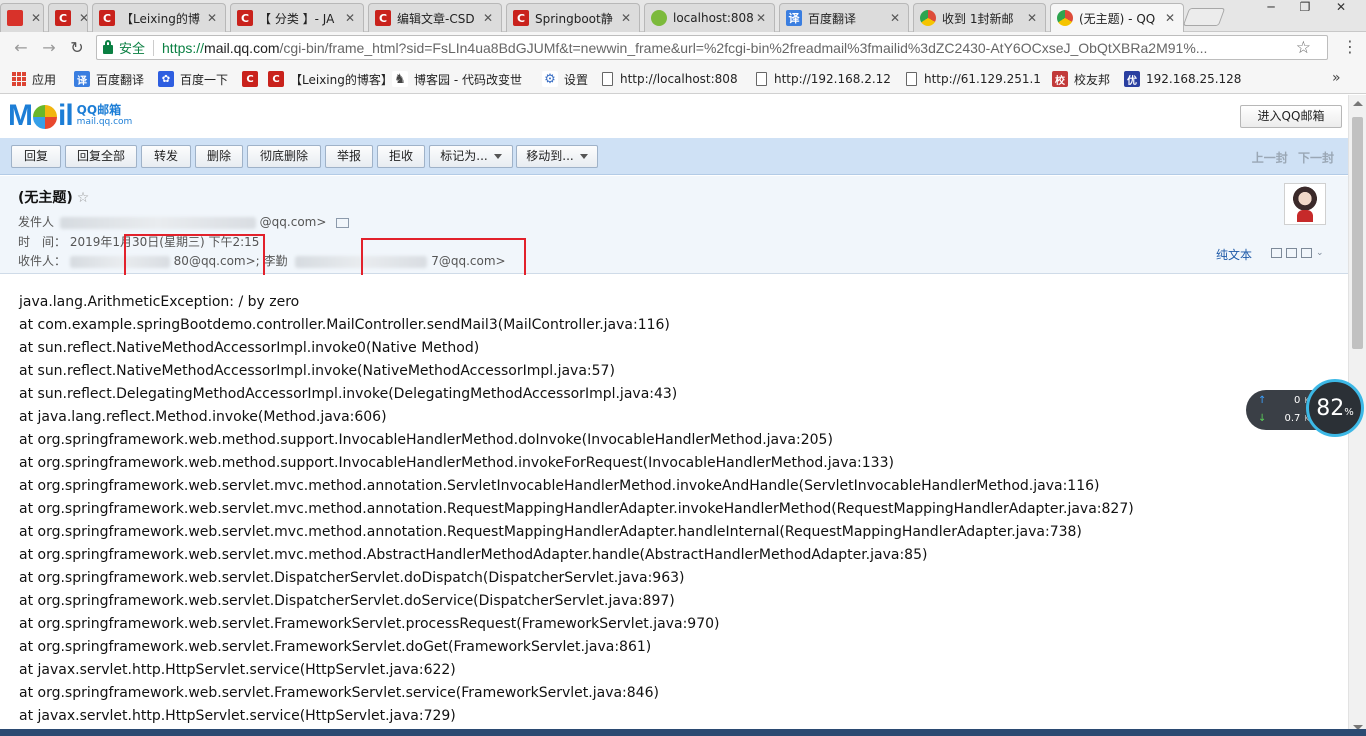  Describe the element at coordinates (154, 47) in the screenshot. I see `divider` at that location.